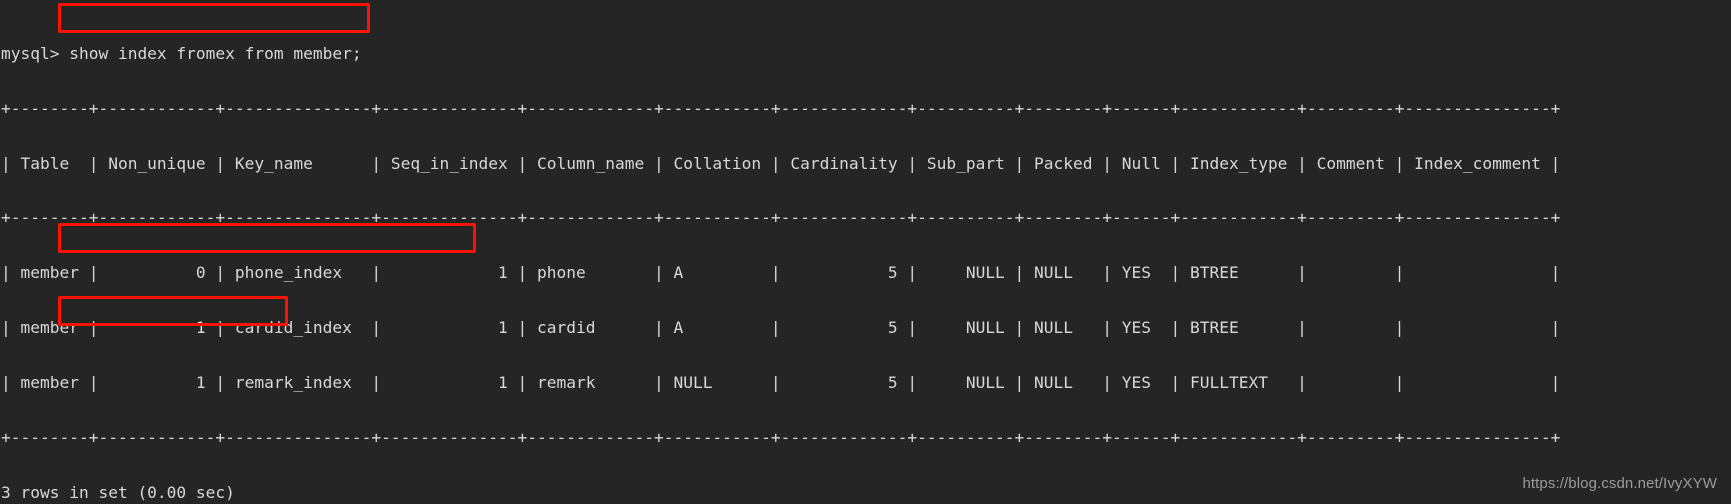  Describe the element at coordinates (1619, 483) in the screenshot. I see `watermark-text: https://blog.csdn.net/IvyXYW` at that location.